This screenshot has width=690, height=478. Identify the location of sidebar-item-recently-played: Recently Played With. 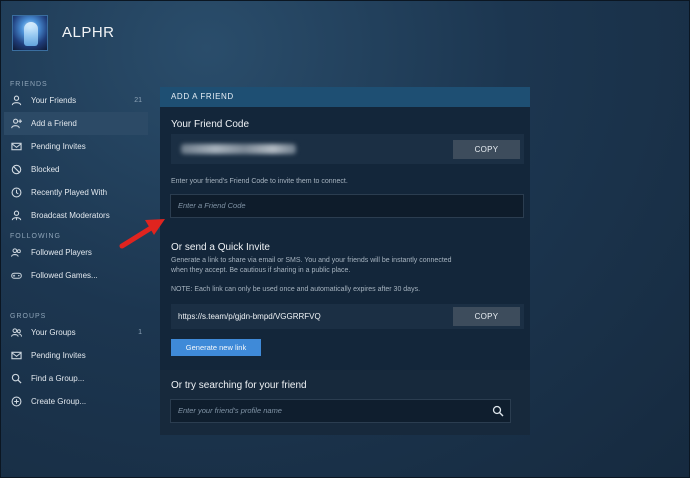
(76, 192).